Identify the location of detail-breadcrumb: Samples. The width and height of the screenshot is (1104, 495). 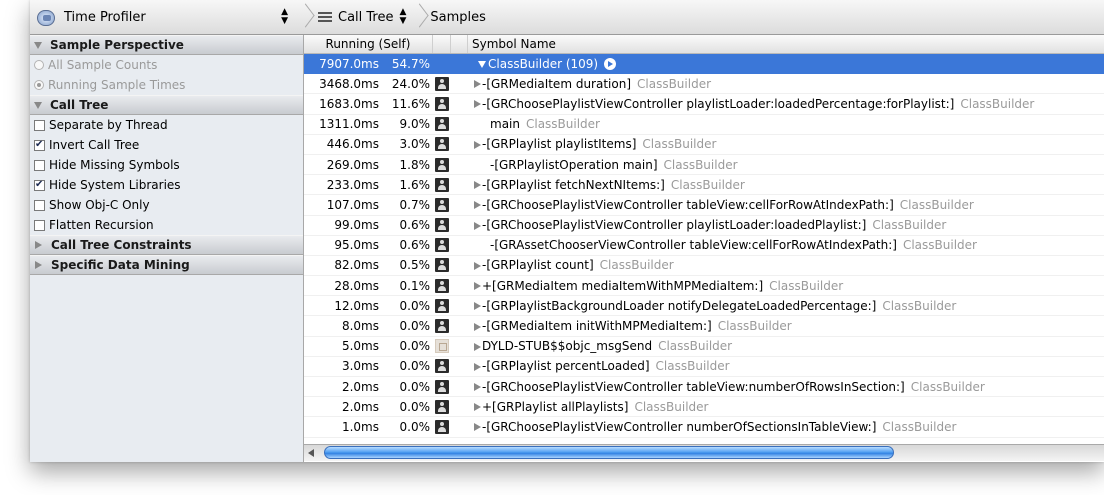
(455, 17).